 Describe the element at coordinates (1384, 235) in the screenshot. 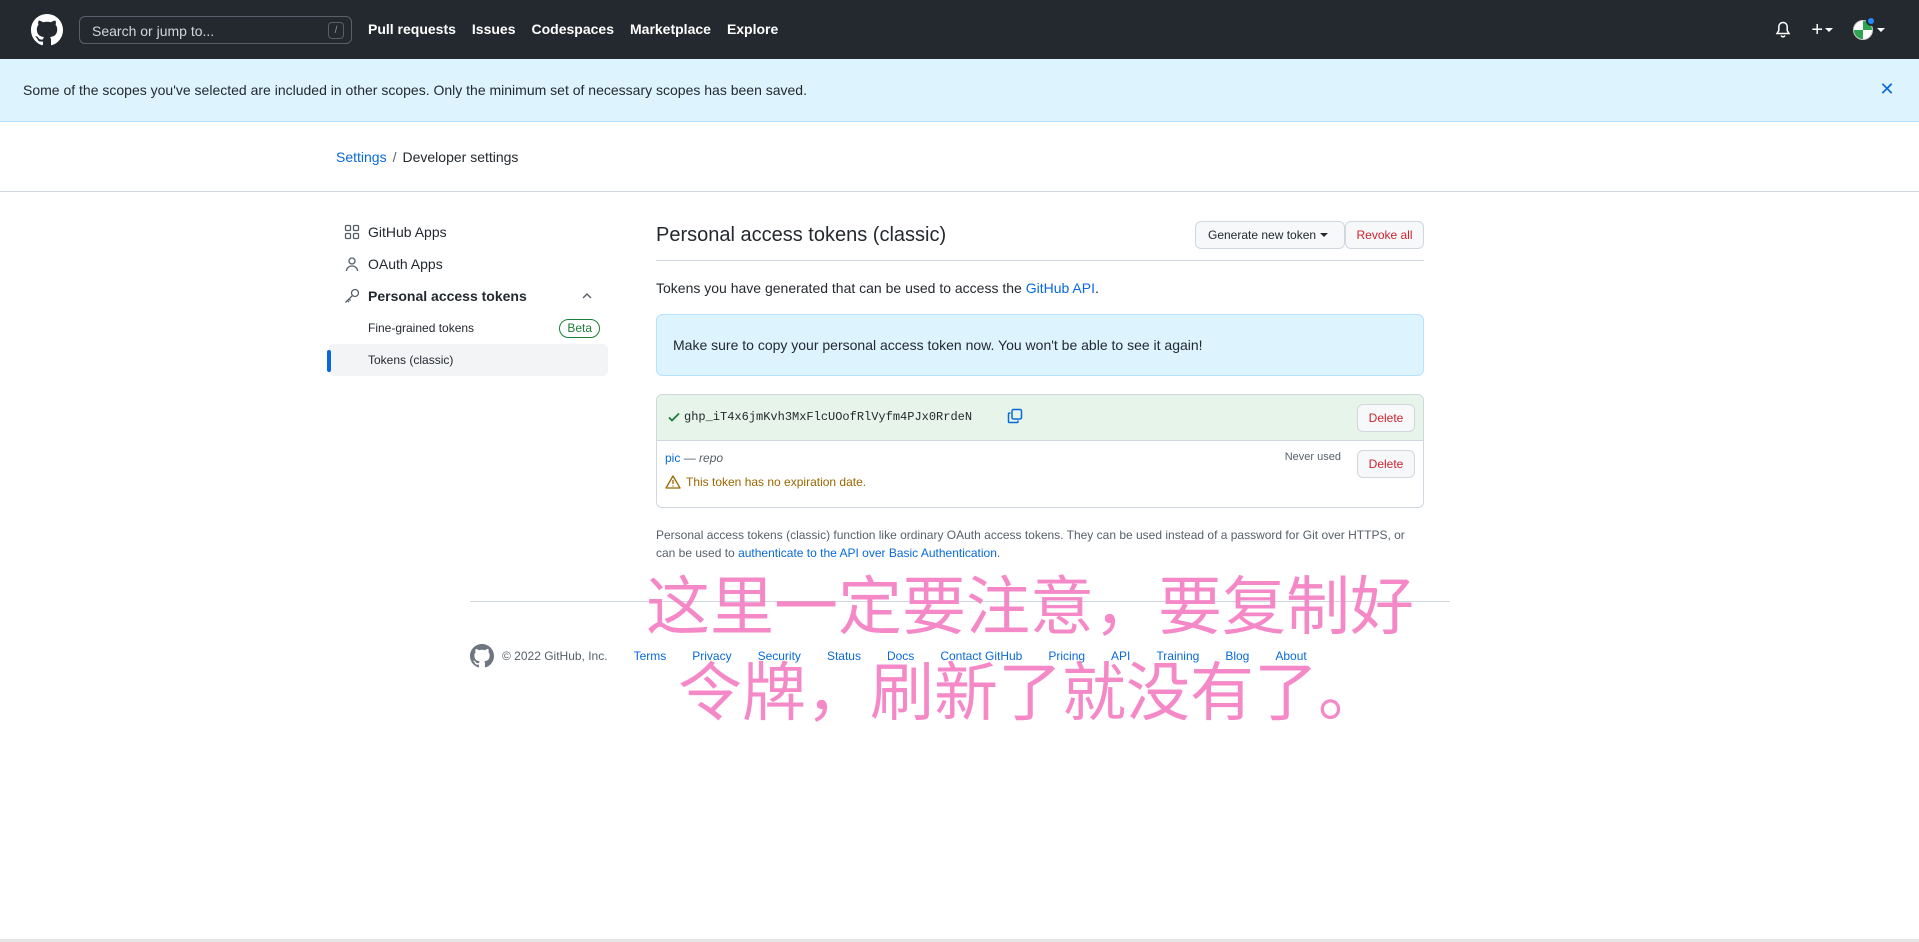

I see `revoke-all-button: Revoke all` at that location.